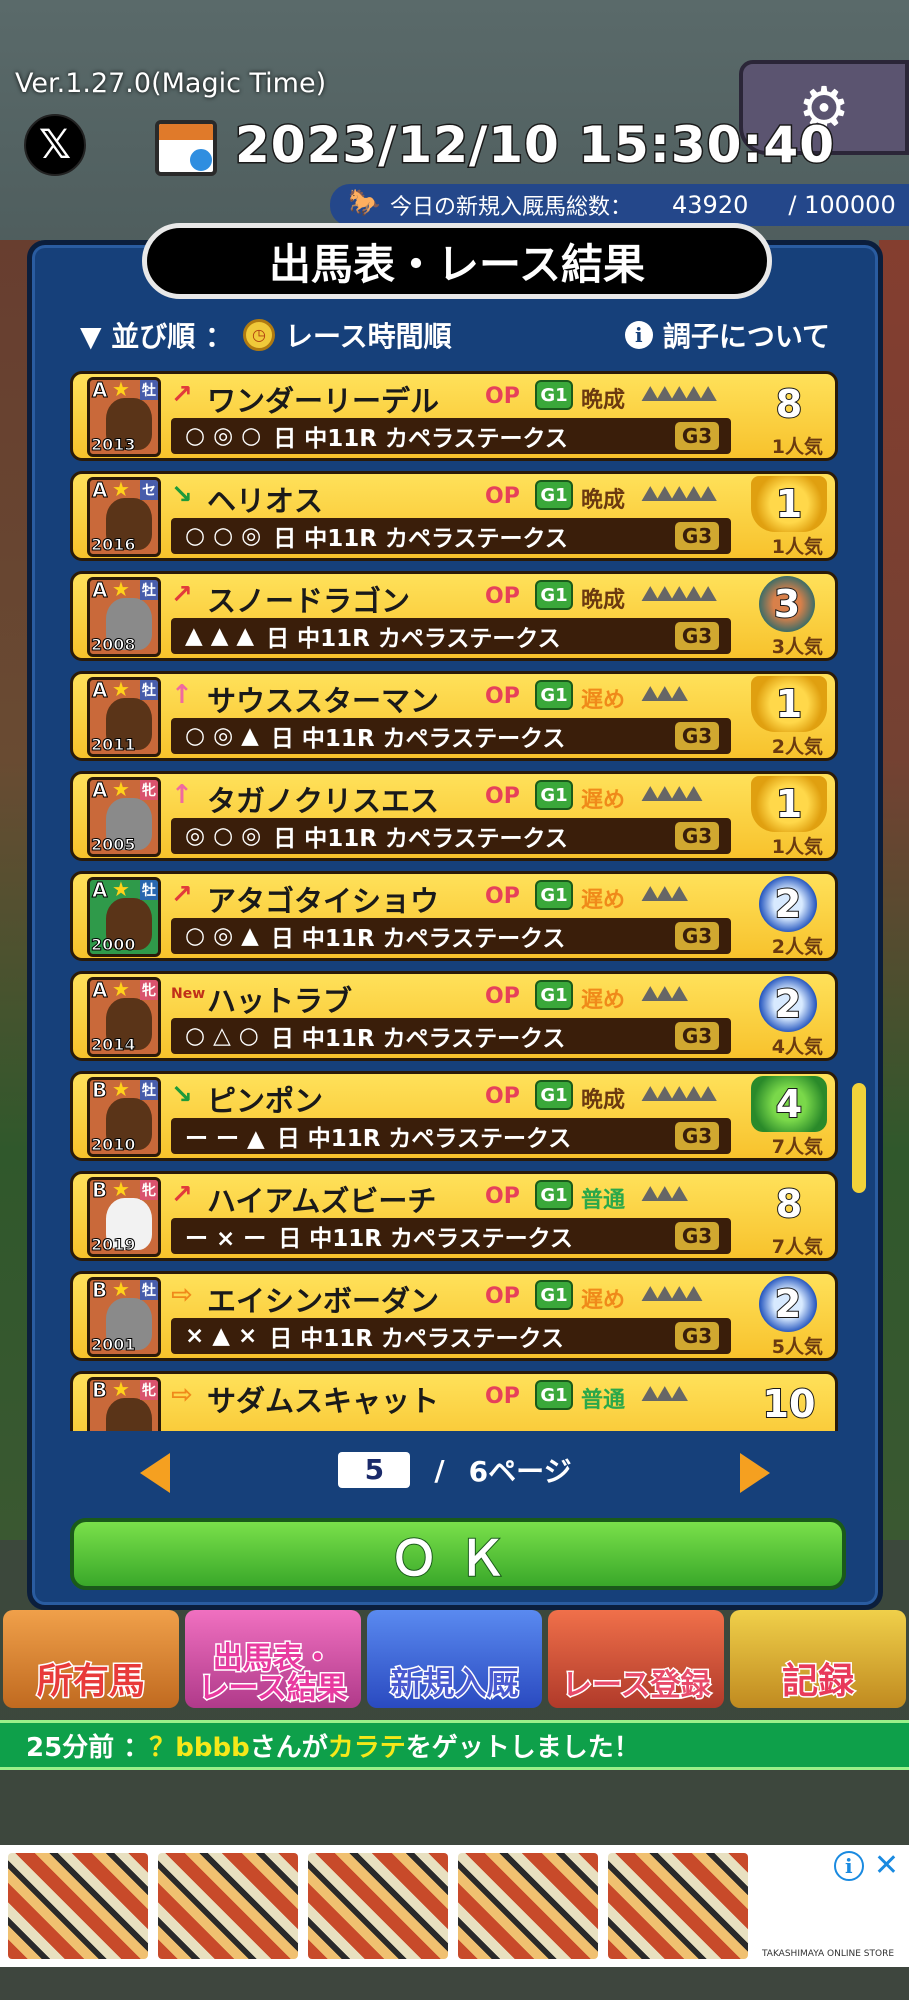 This screenshot has height=2000, width=909. What do you see at coordinates (91, 1659) in the screenshot?
I see `nav-owned-horses: 所有馬` at bounding box center [91, 1659].